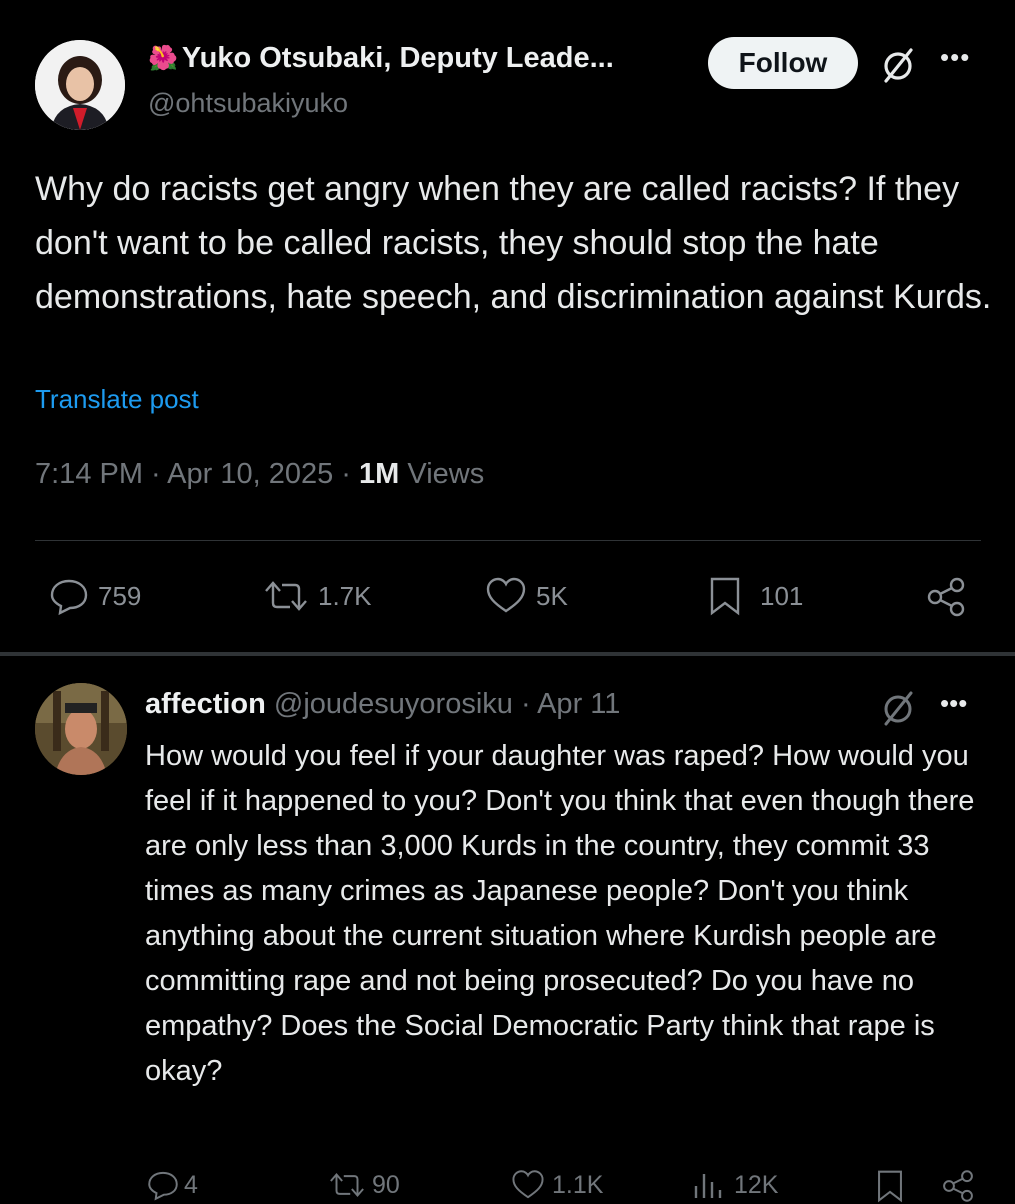 This screenshot has width=1015, height=1204. What do you see at coordinates (754, 596) in the screenshot?
I see `bookmark-button: 101` at bounding box center [754, 596].